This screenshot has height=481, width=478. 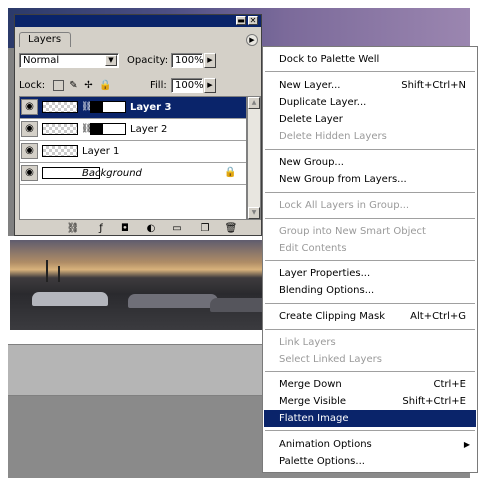 I want to click on chevron-down-icon: ▼, so click(x=111, y=60).